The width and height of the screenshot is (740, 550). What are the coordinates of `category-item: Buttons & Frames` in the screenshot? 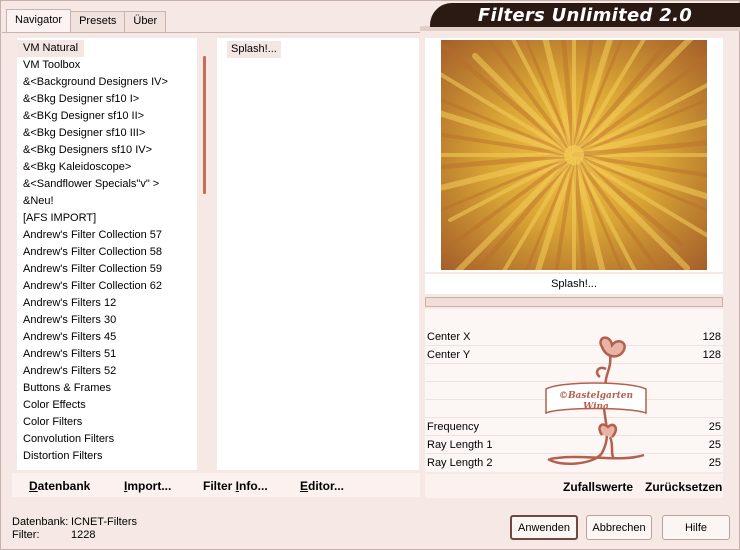 It's located at (114, 388).